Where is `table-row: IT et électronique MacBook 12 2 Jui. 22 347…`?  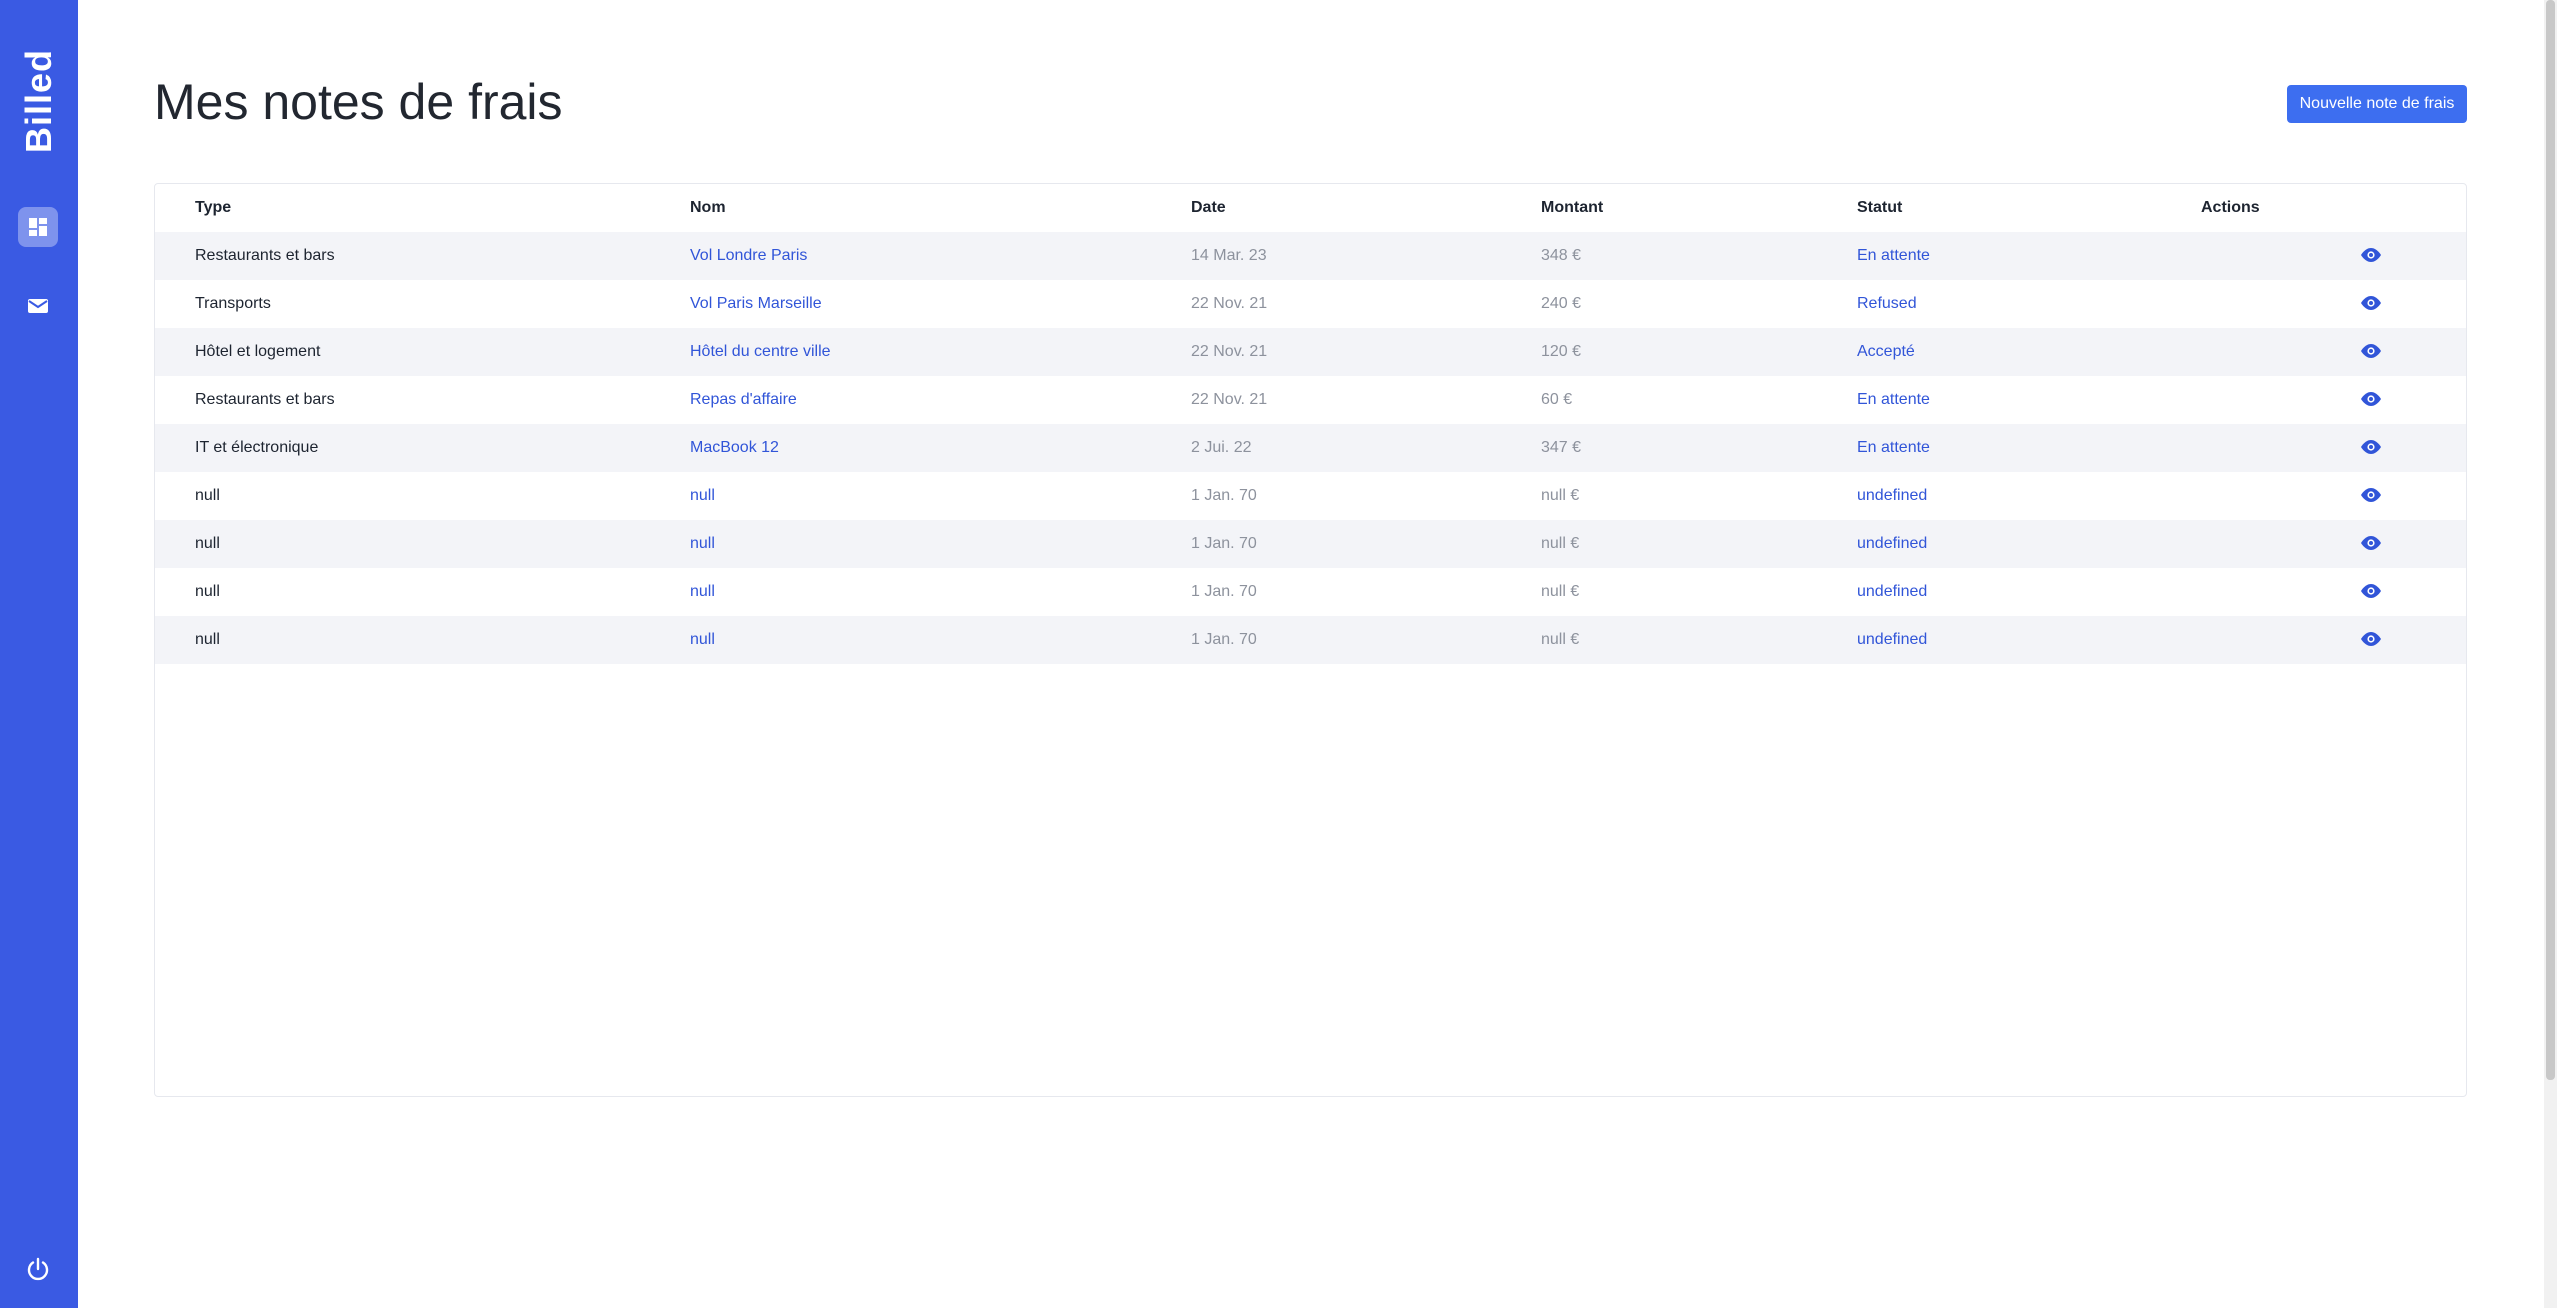 table-row: IT et électronique MacBook 12 2 Jui. 22 347… is located at coordinates (1310, 448).